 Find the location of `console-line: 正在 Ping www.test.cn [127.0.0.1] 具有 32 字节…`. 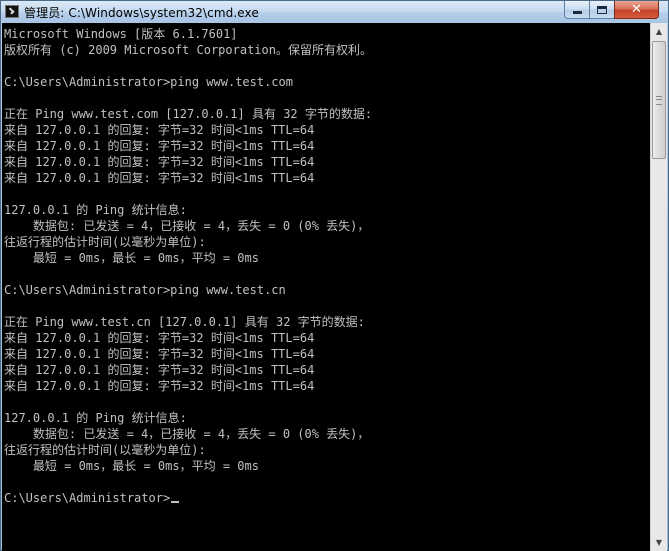

console-line: 正在 Ping www.test.cn [127.0.0.1] 具有 32 字节… is located at coordinates (184, 322).